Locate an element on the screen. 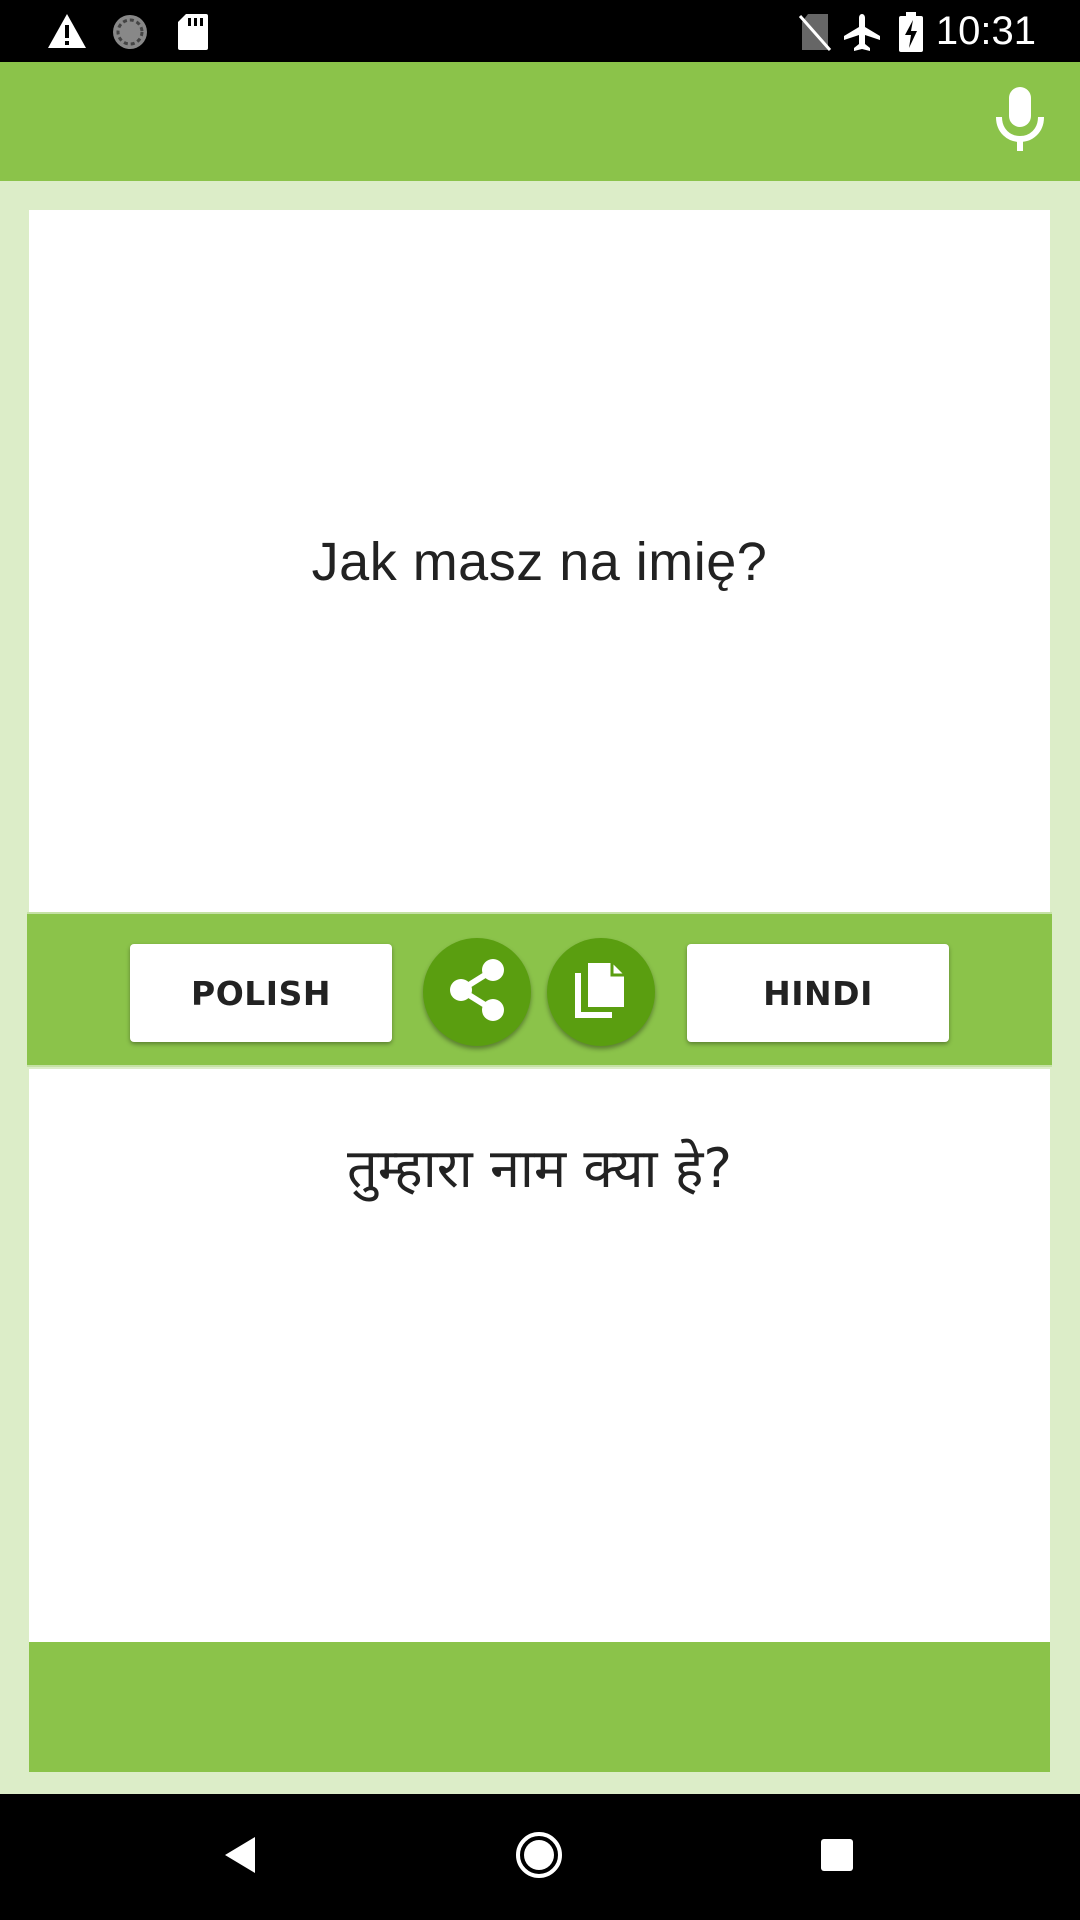 The image size is (1080, 1920). recents-button is located at coordinates (837, 1857).